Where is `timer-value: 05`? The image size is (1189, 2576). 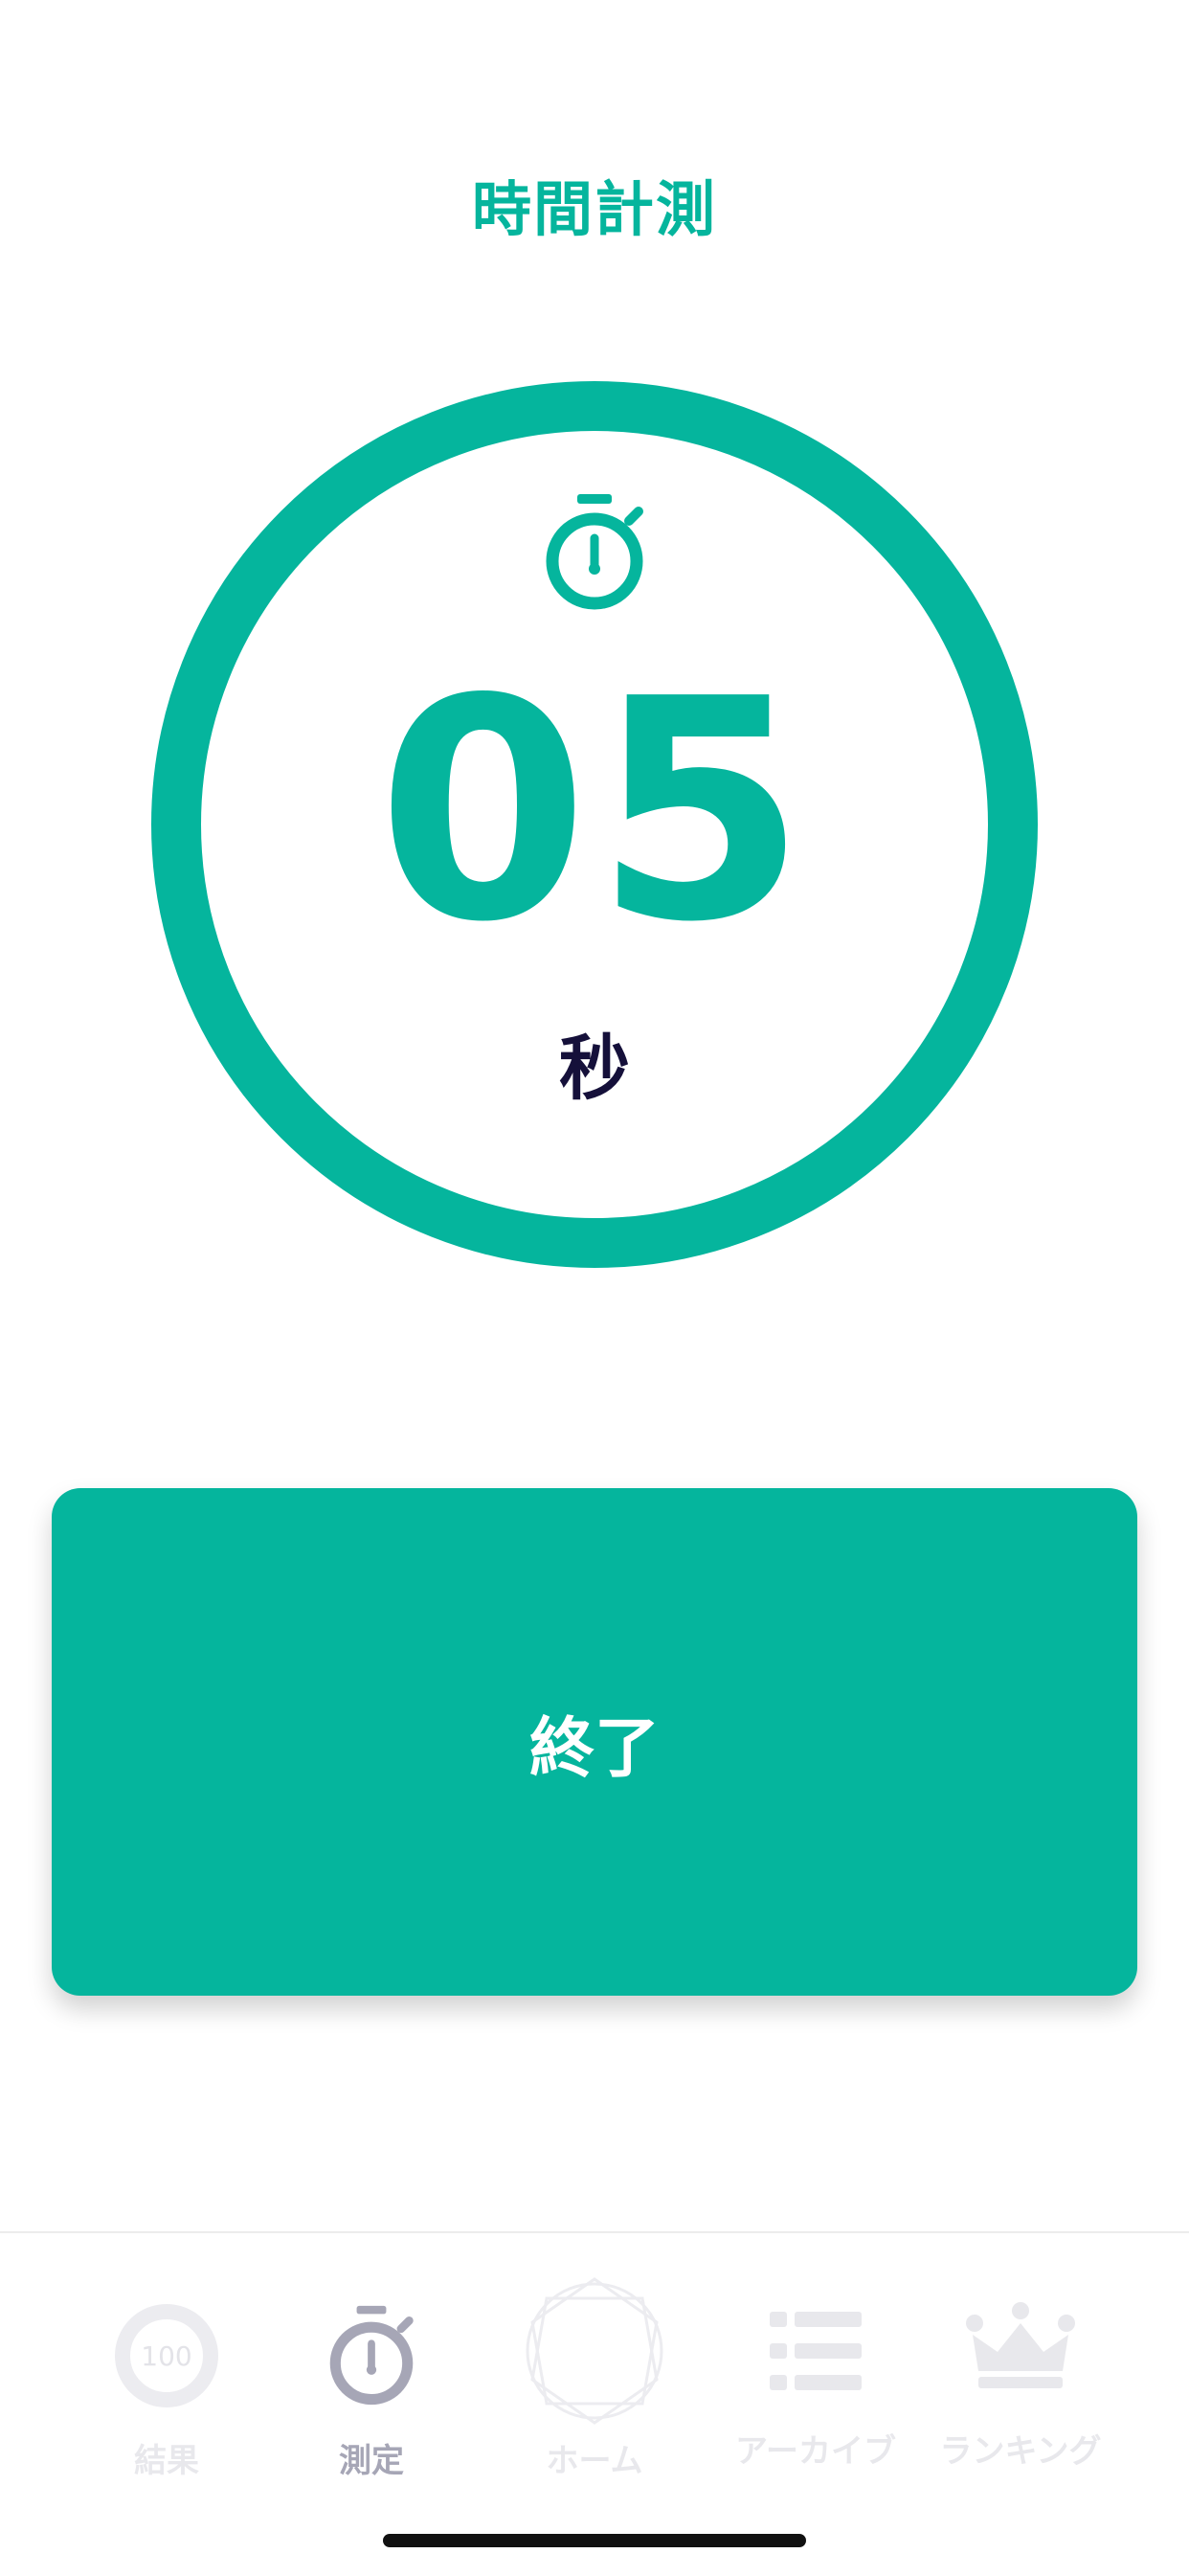 timer-value: 05 is located at coordinates (594, 811).